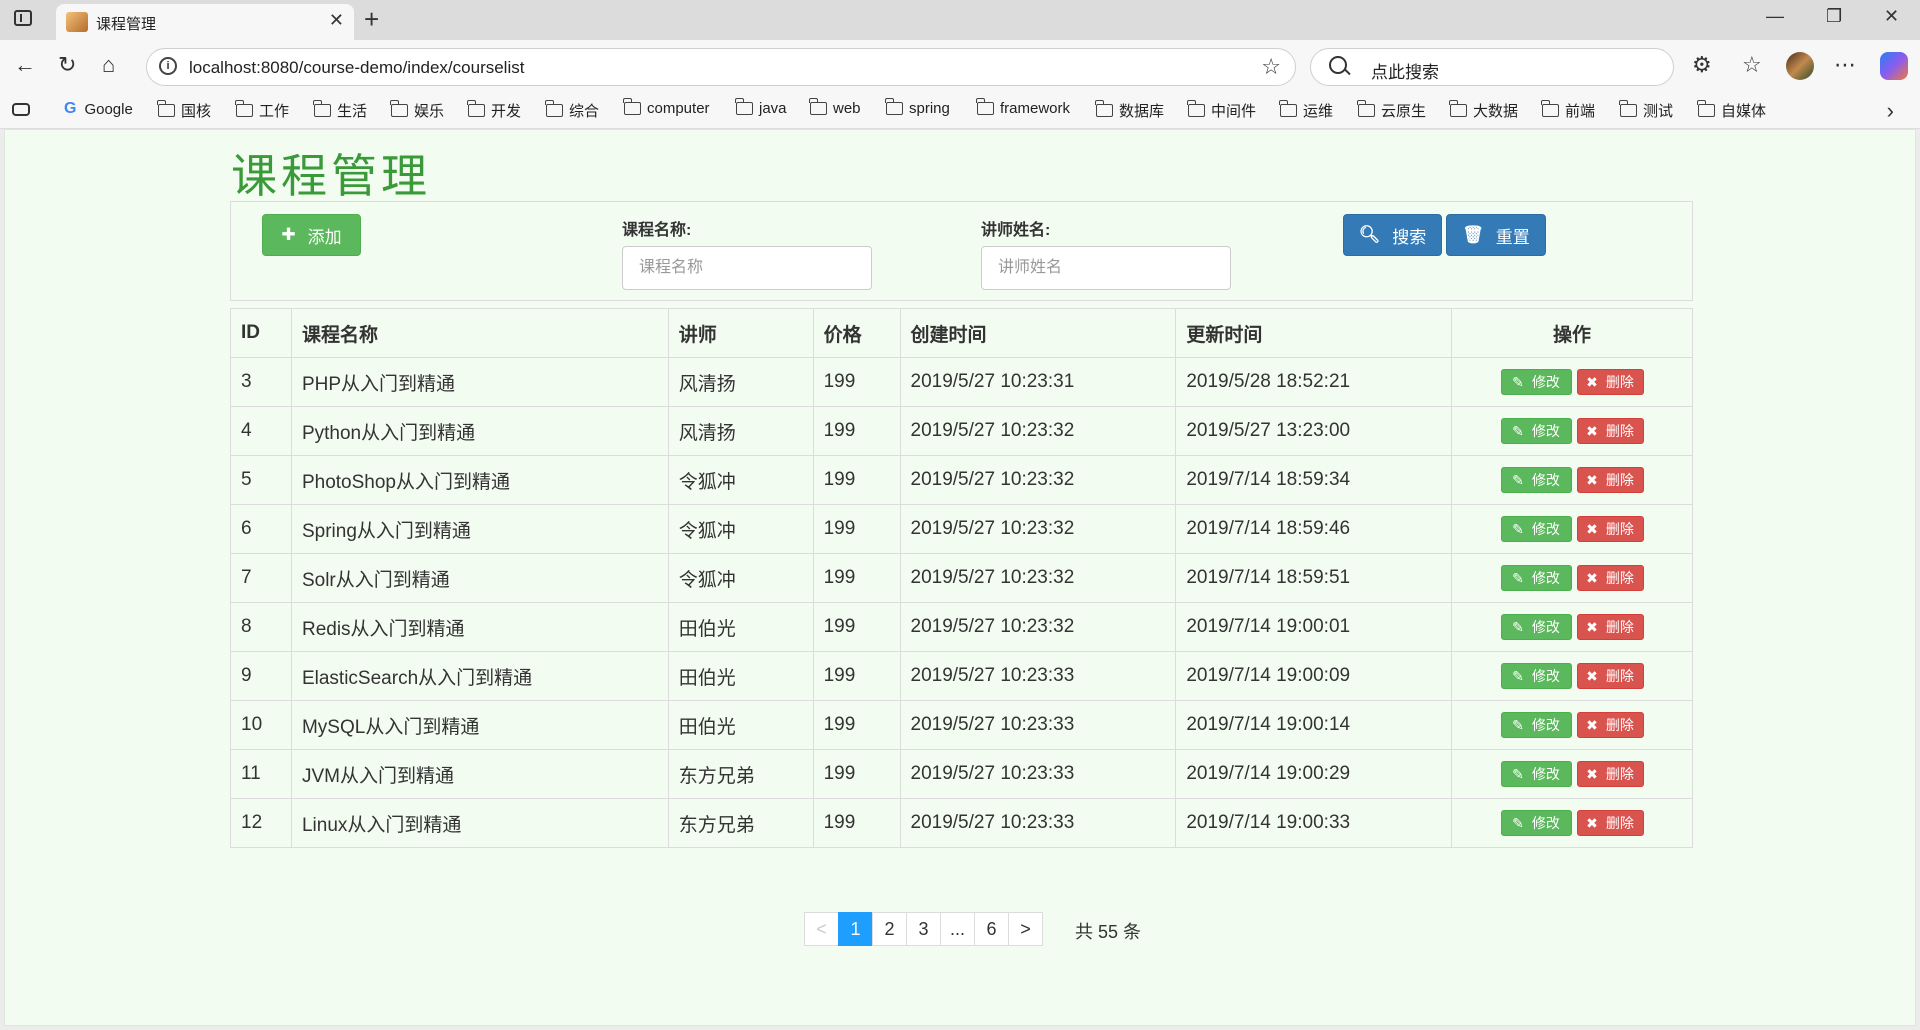  Describe the element at coordinates (1391, 110) in the screenshot. I see `bookmark-folder: 云原生` at that location.